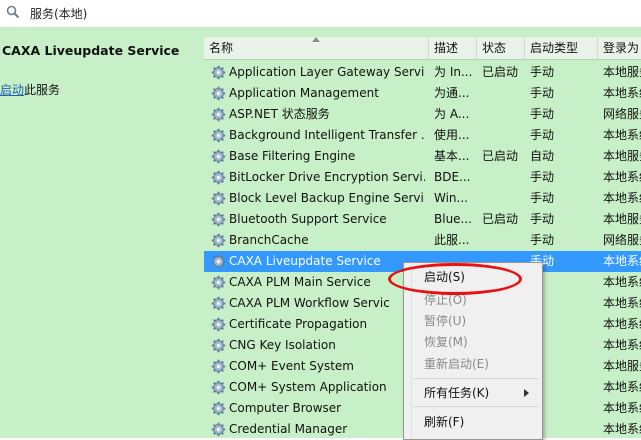  Describe the element at coordinates (285, 408) in the screenshot. I see `service-name-cell: Computer Browser` at that location.